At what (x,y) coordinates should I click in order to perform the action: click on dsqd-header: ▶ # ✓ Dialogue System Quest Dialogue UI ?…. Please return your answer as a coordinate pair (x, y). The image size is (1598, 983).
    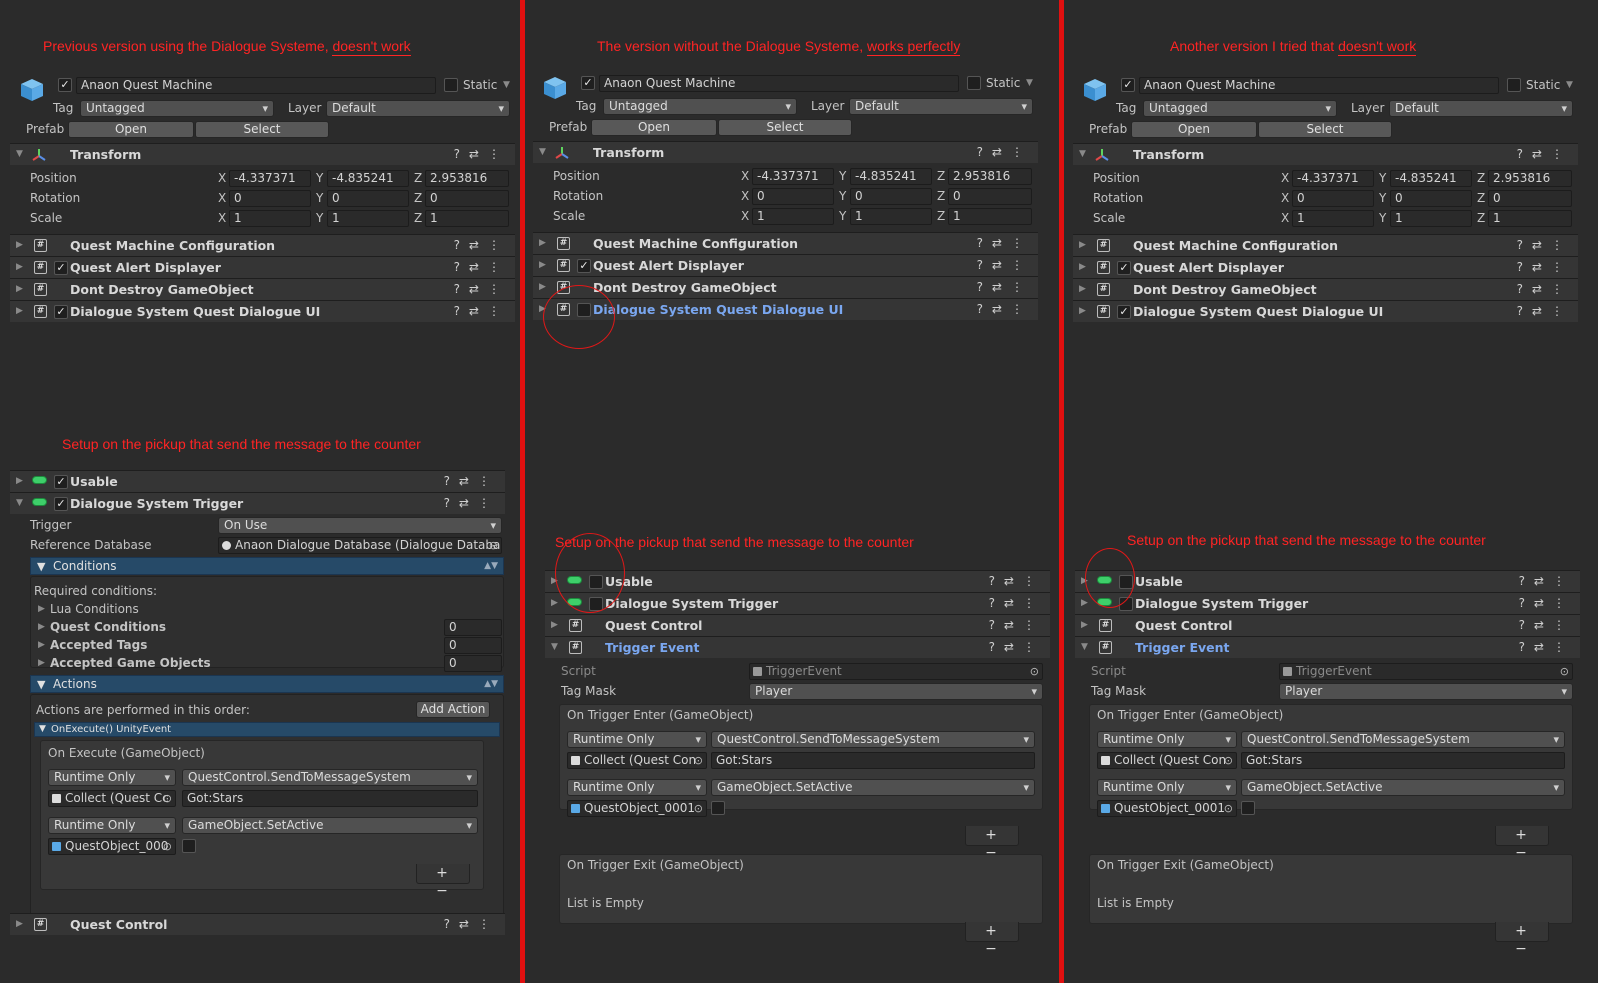
    Looking at the image, I should click on (262, 311).